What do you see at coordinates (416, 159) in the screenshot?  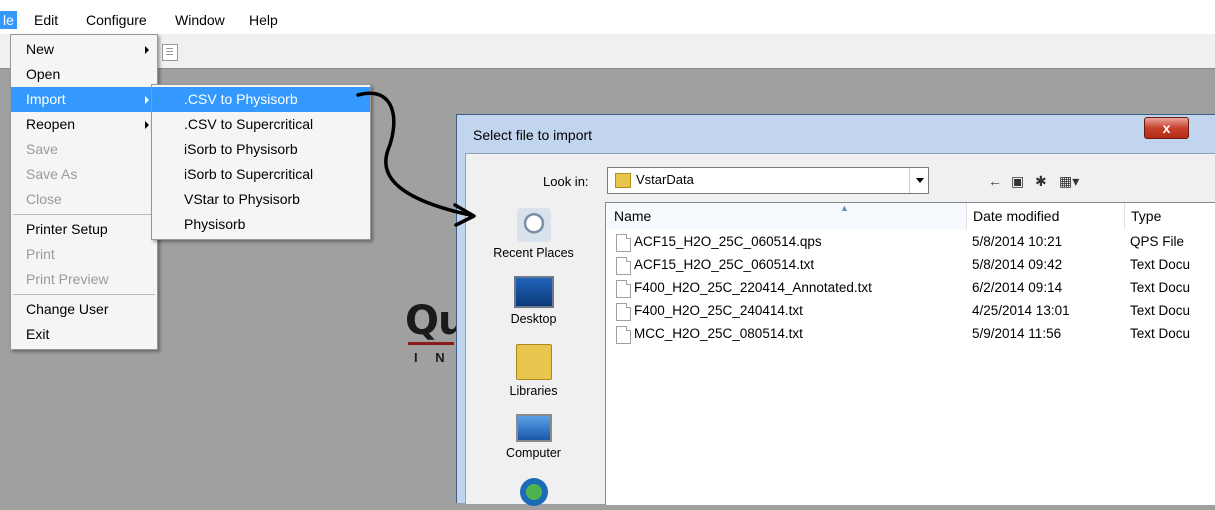 I see `annotation-arrow-icon` at bounding box center [416, 159].